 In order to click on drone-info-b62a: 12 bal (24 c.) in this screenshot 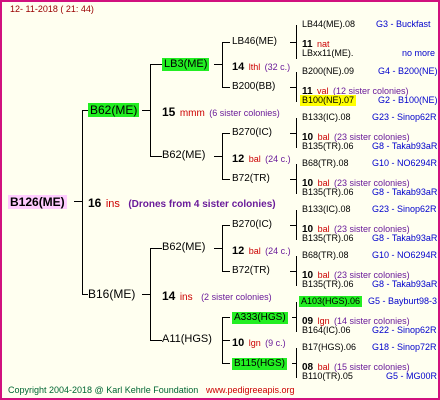, I will do `click(261, 158)`.